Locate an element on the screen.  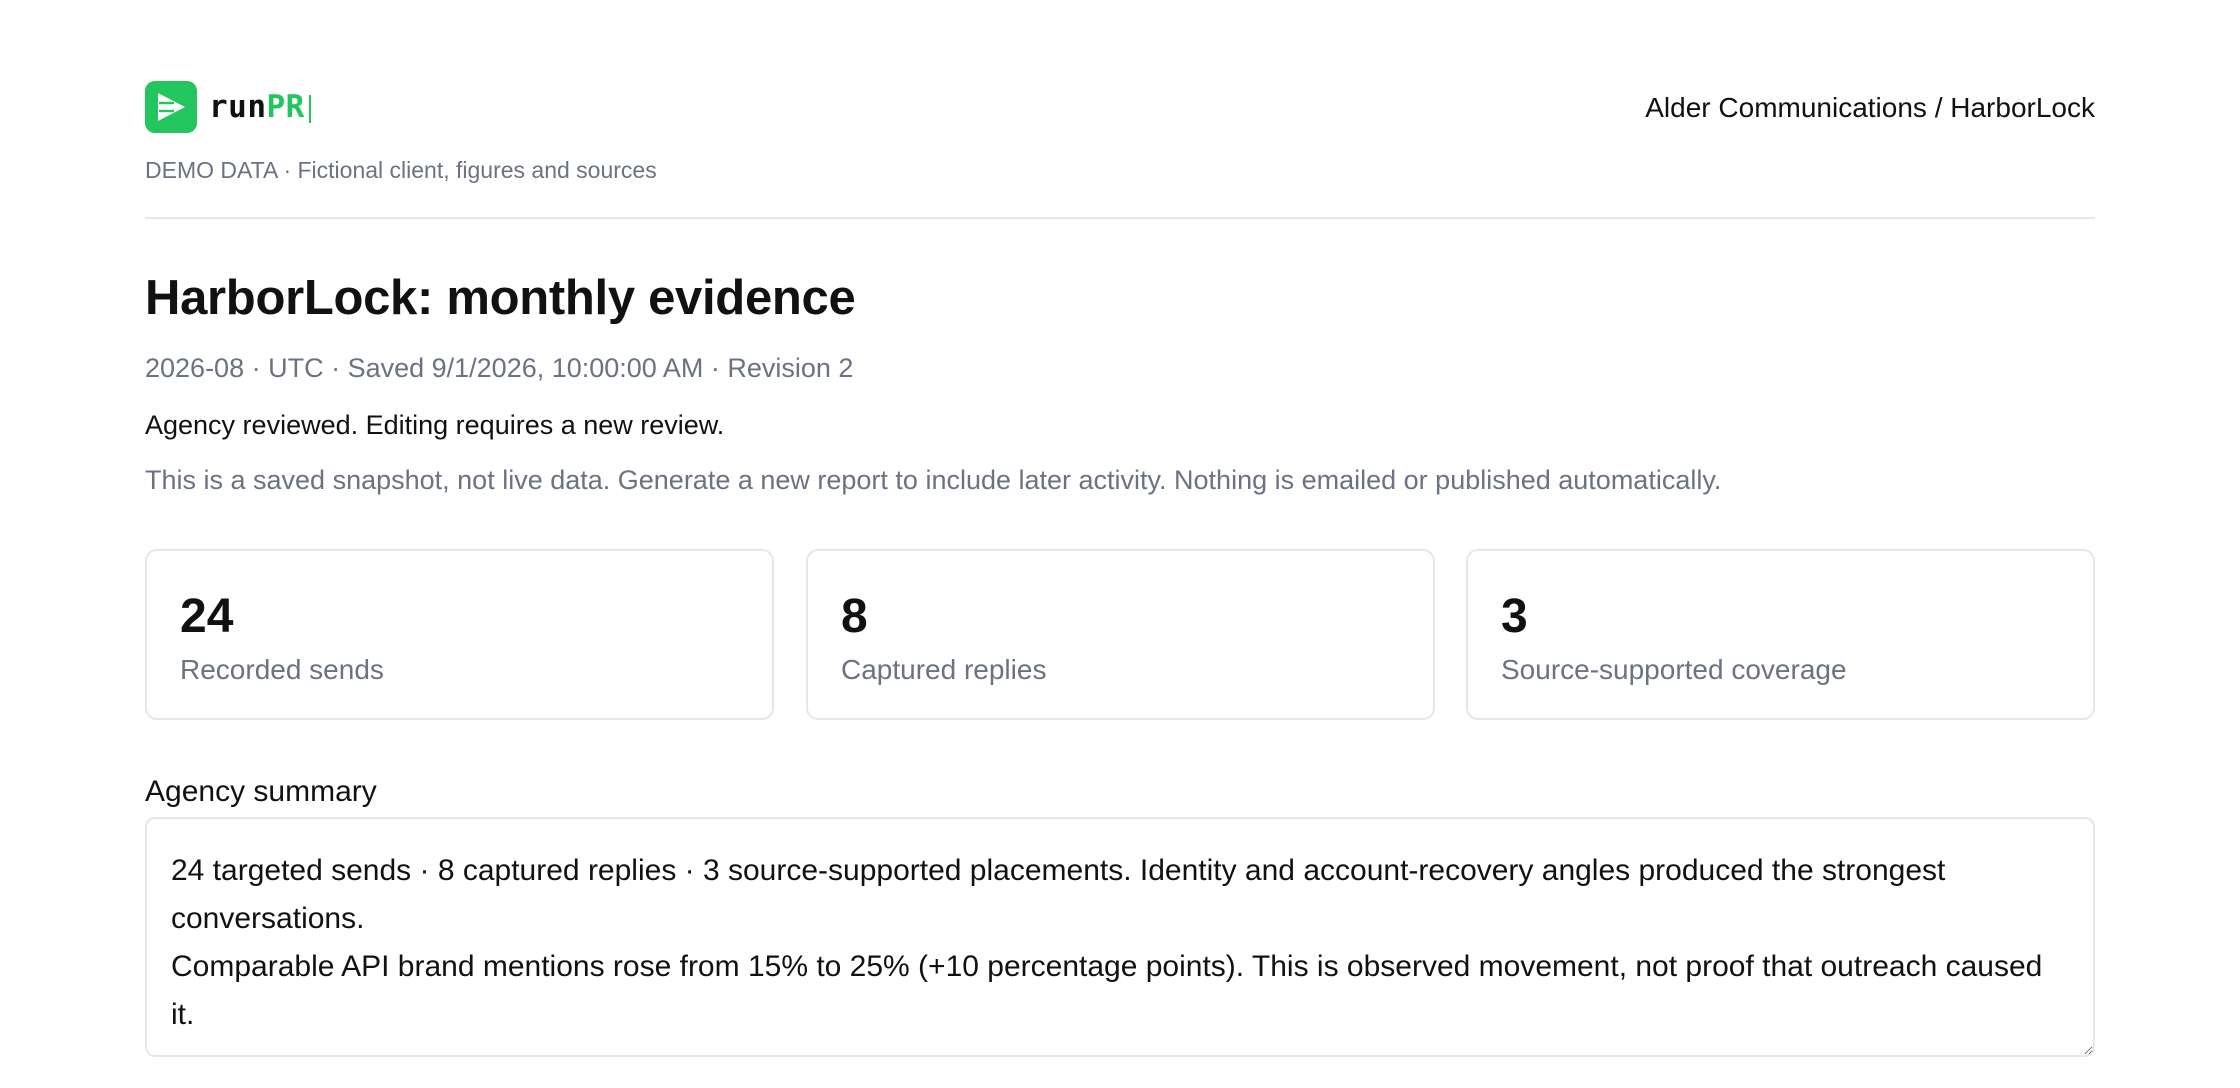
breadcrumb: Alder Communications / HarborLock is located at coordinates (1870, 107).